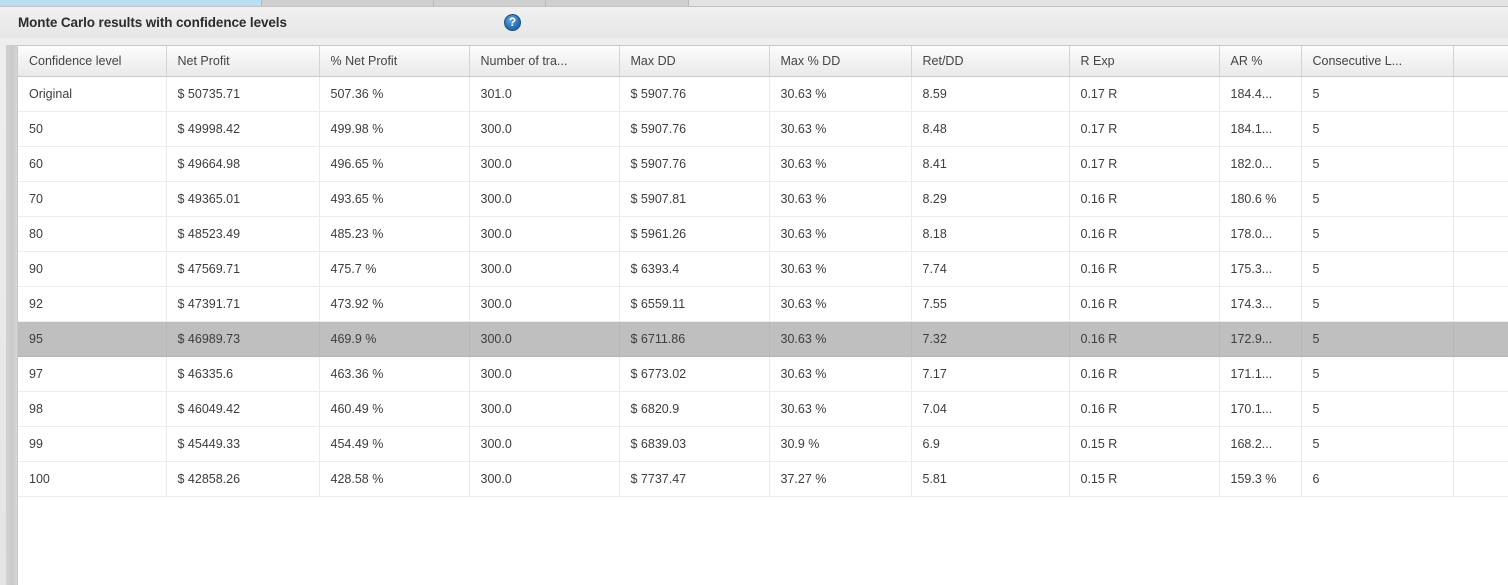 The image size is (1508, 585). What do you see at coordinates (990, 374) in the screenshot?
I see `table-cell: 7.17` at bounding box center [990, 374].